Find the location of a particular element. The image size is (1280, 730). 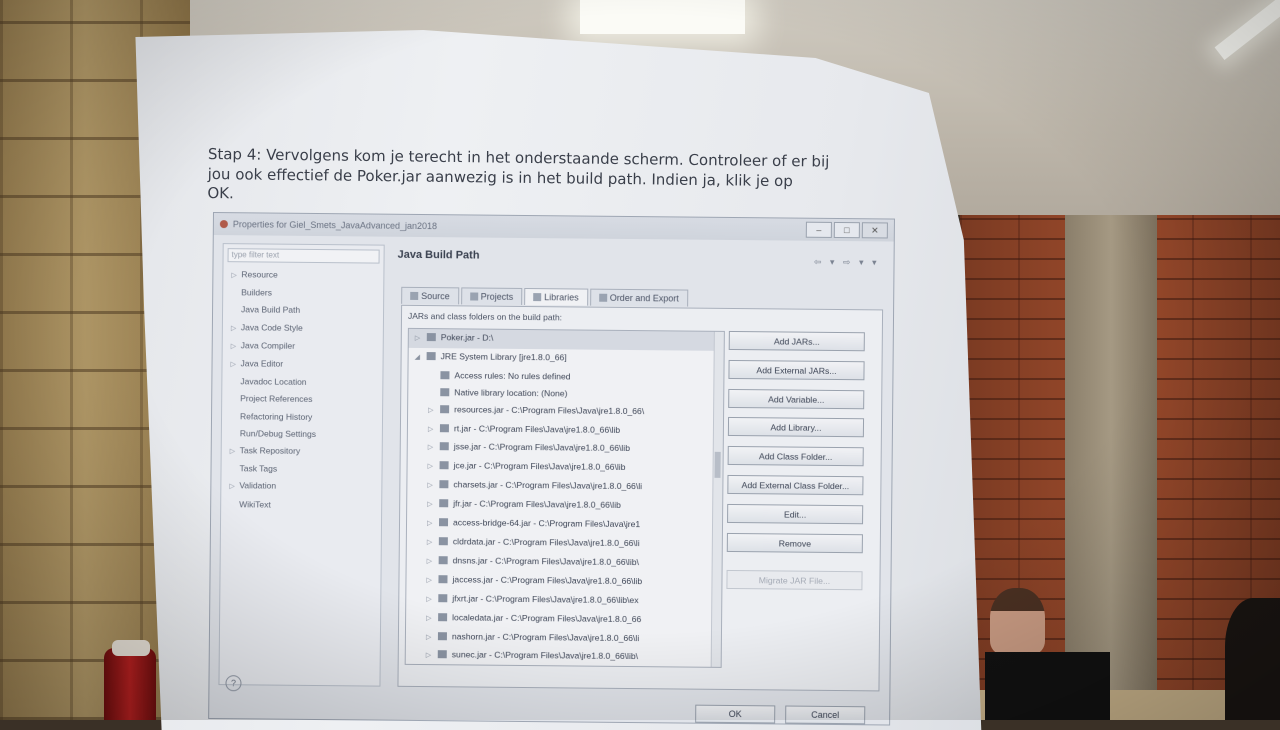

scroll-thumb is located at coordinates (717, 465).